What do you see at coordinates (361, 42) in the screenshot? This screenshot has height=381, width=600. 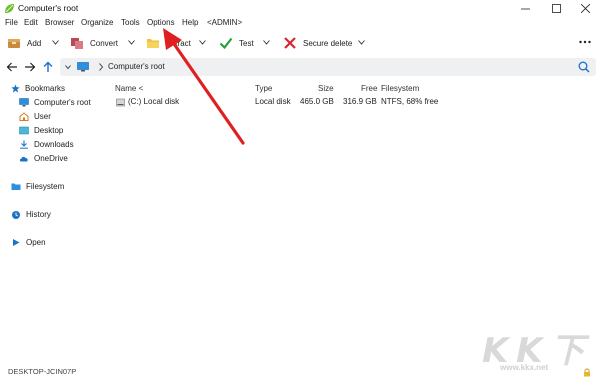 I see `secure-delete-dropdown-caret-icon` at bounding box center [361, 42].